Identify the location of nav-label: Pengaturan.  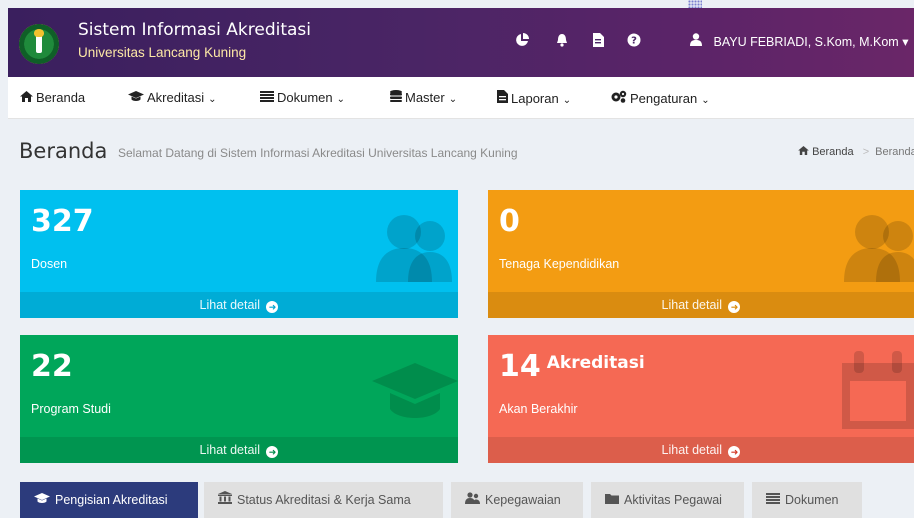
(664, 98).